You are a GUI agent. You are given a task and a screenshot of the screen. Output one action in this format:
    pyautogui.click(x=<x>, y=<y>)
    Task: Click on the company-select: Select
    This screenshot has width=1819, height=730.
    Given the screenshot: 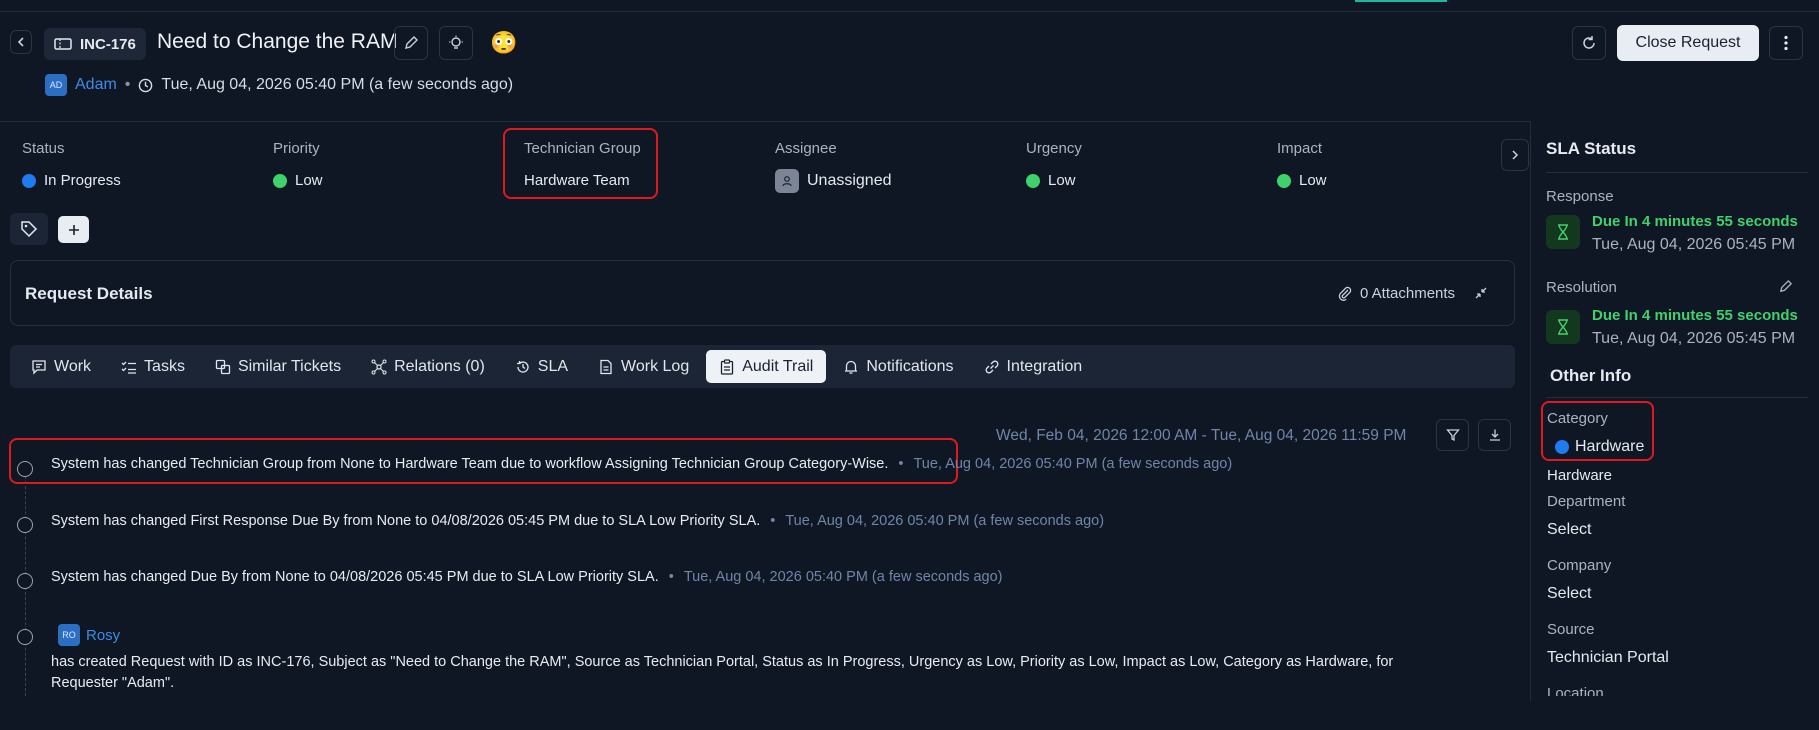 What is the action you would take?
    pyautogui.click(x=1569, y=594)
    